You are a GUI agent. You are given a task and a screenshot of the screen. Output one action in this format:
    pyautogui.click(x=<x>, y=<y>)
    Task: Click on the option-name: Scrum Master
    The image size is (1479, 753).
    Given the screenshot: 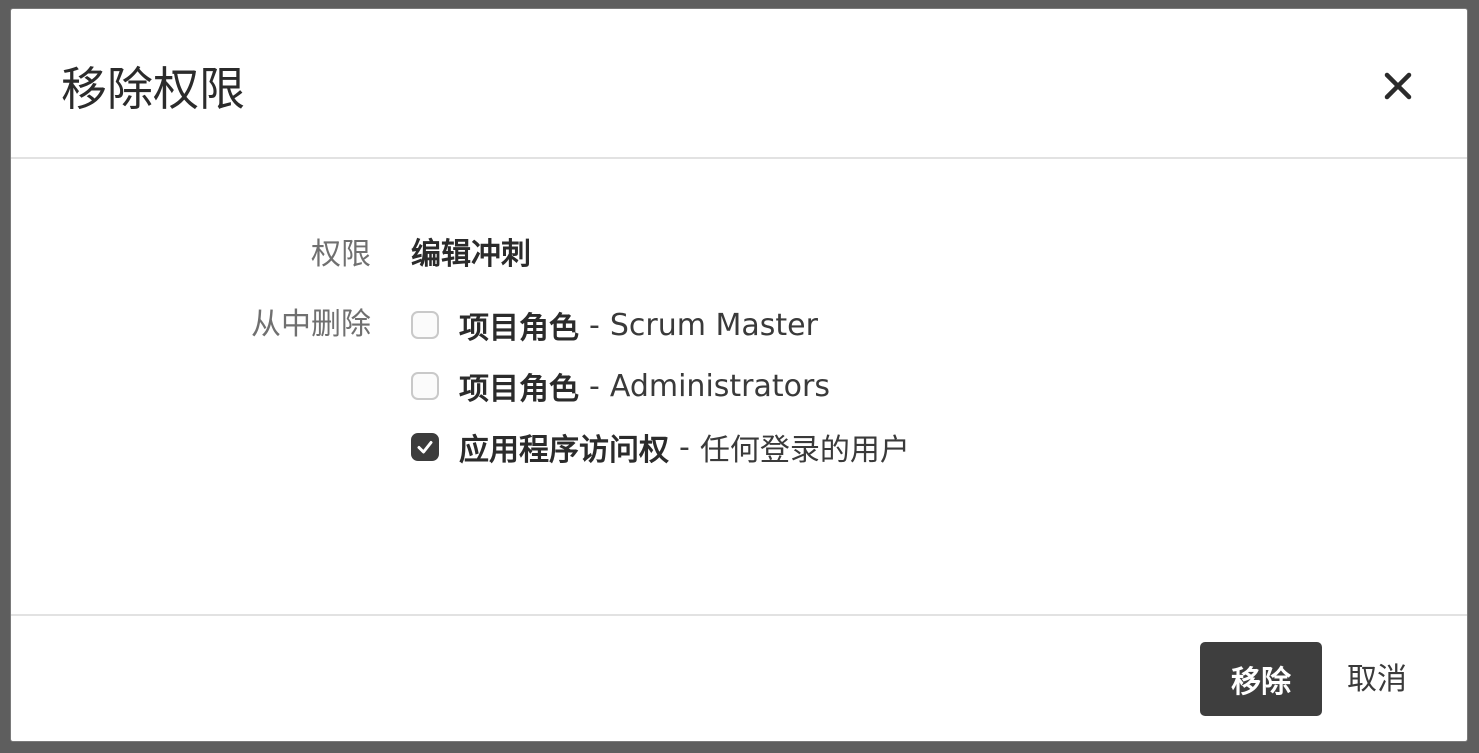 What is the action you would take?
    pyautogui.click(x=713, y=325)
    